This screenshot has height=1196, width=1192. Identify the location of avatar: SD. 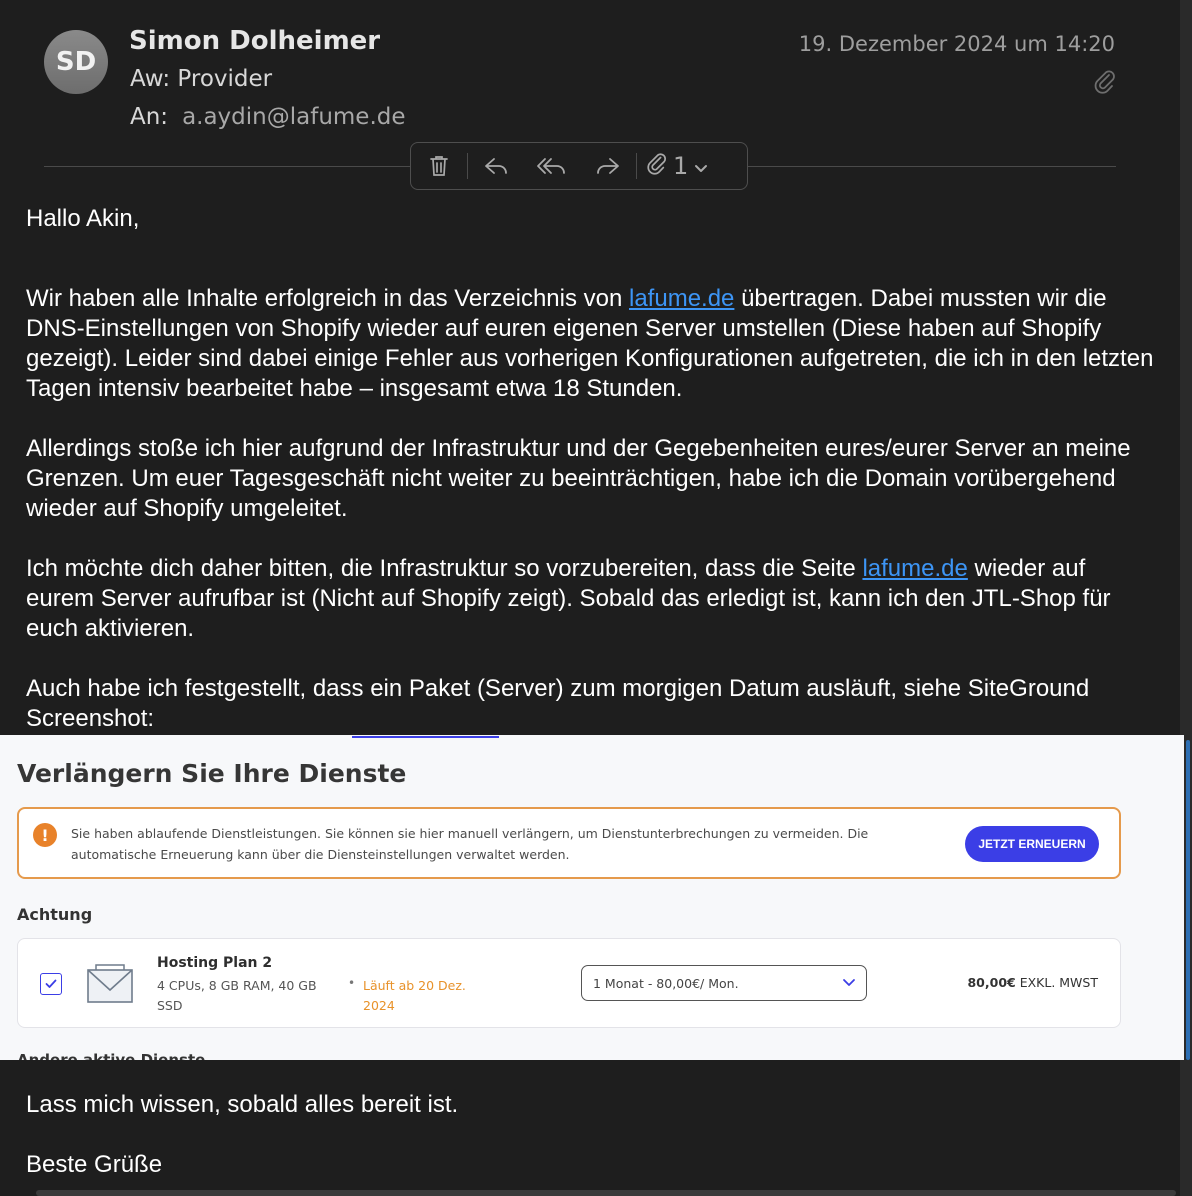
(76, 62).